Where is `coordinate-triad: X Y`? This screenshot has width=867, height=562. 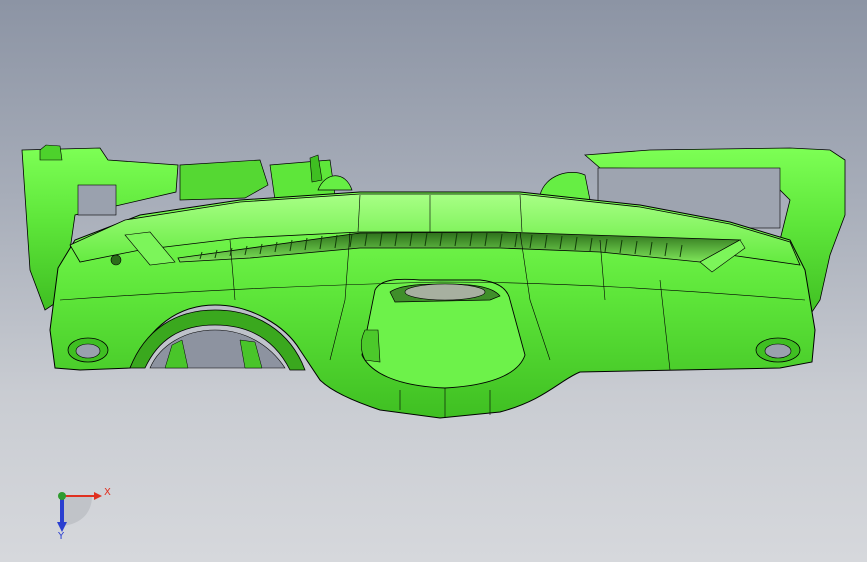
coordinate-triad: X Y is located at coordinates (83, 514).